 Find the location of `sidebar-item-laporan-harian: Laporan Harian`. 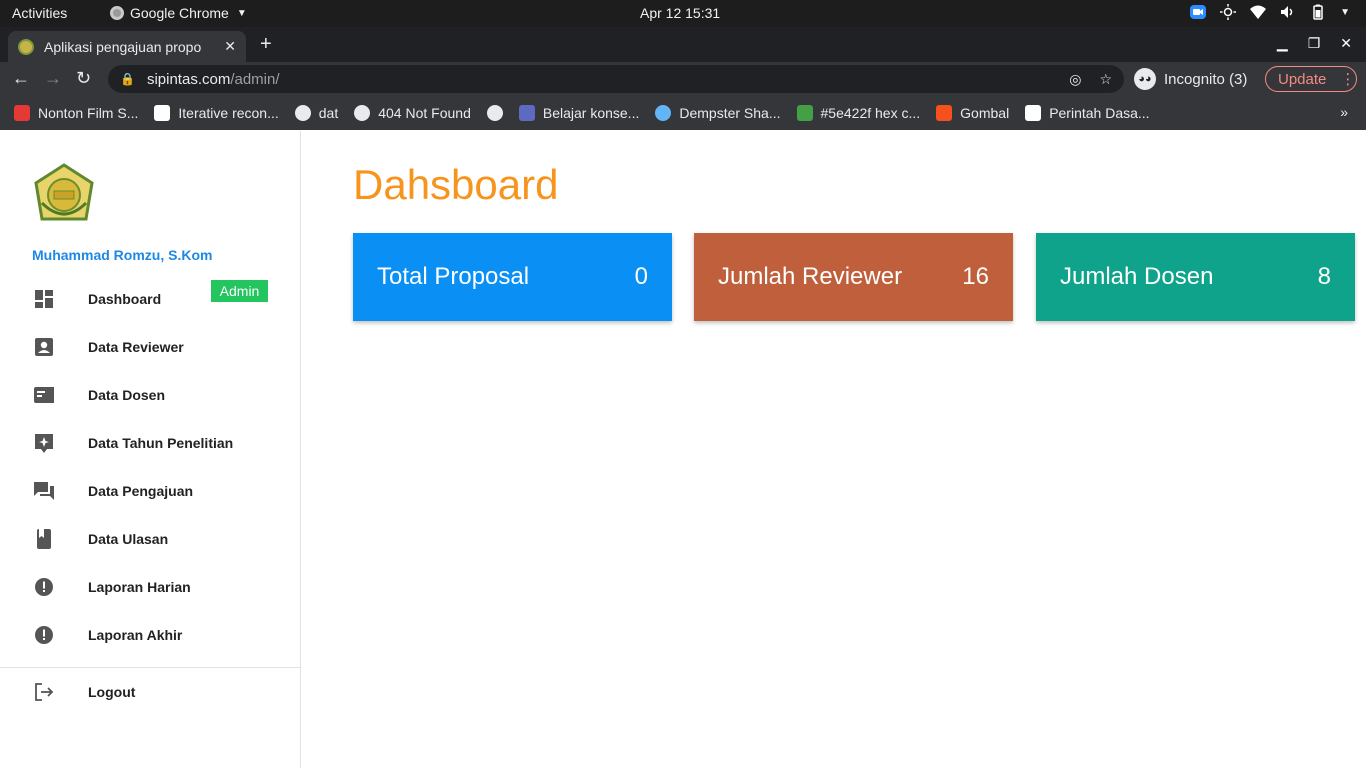

sidebar-item-laporan-harian: Laporan Harian is located at coordinates (150, 587).